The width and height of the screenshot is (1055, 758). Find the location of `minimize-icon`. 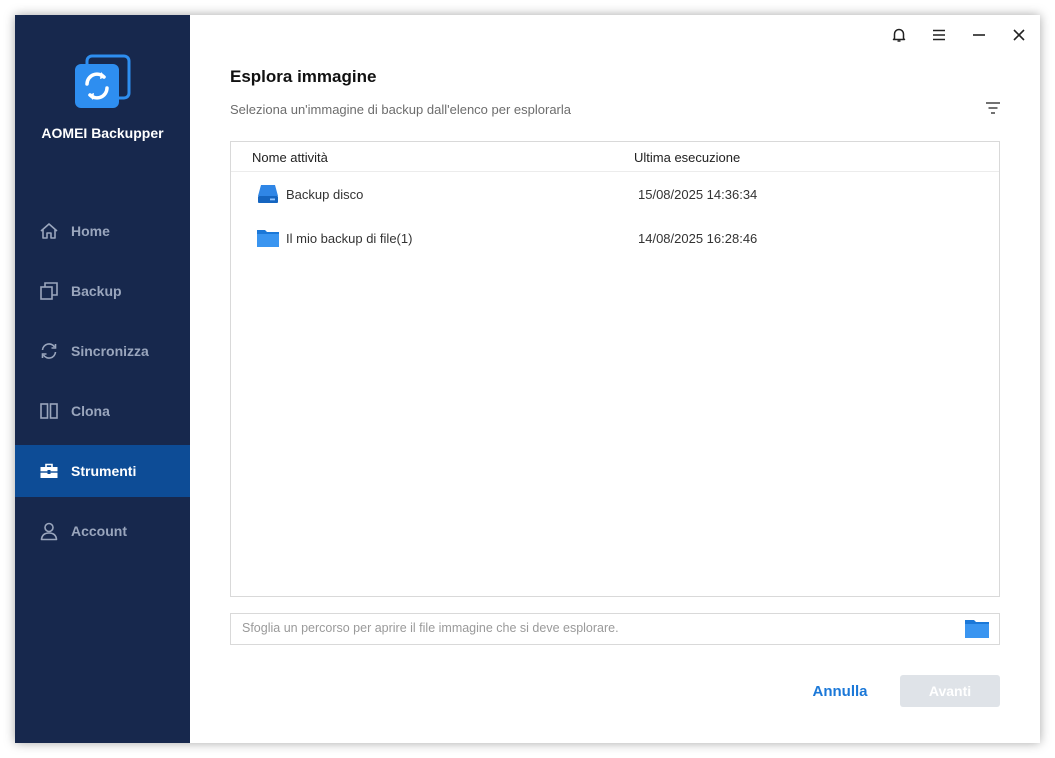

minimize-icon is located at coordinates (979, 35).